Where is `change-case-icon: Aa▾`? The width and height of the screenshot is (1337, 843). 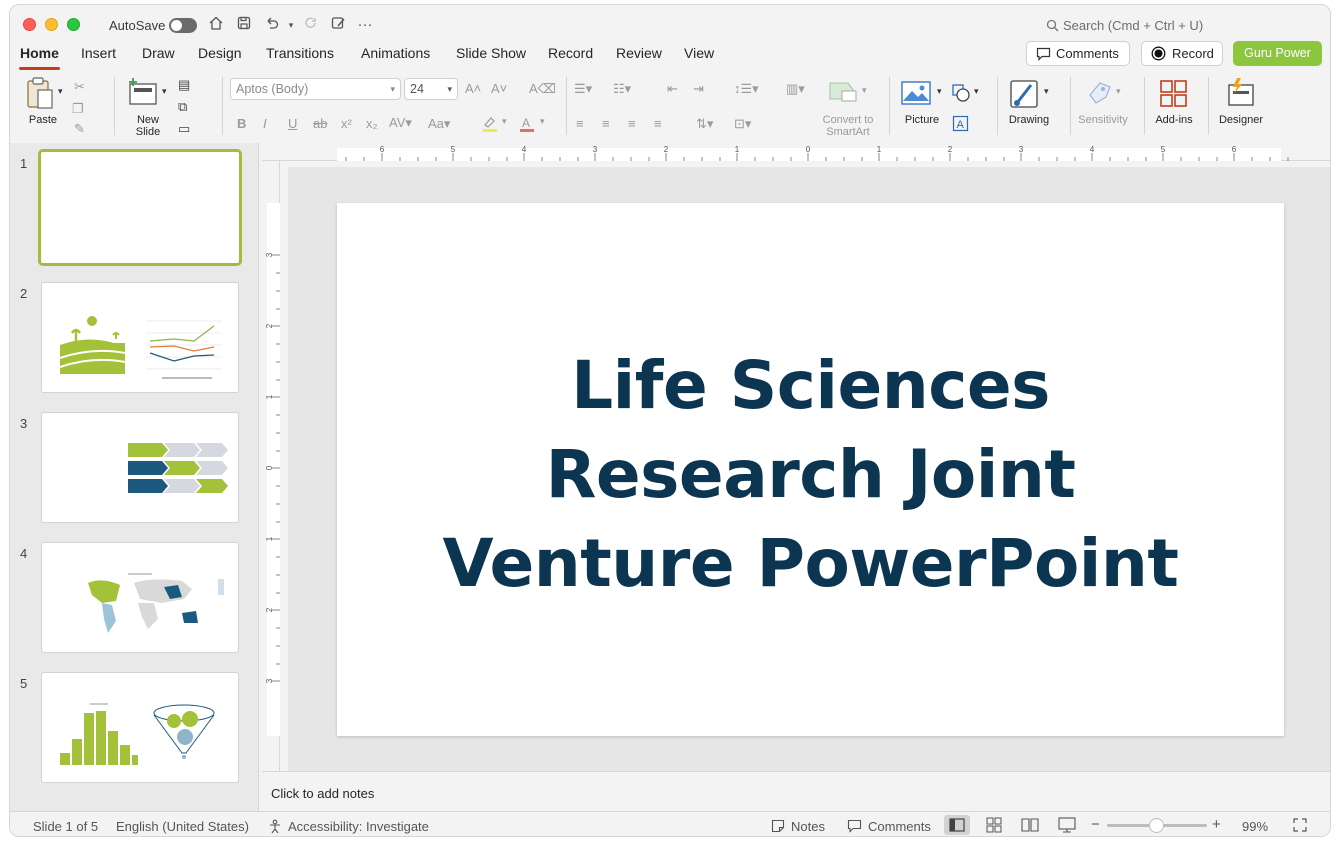 change-case-icon: Aa▾ is located at coordinates (439, 124).